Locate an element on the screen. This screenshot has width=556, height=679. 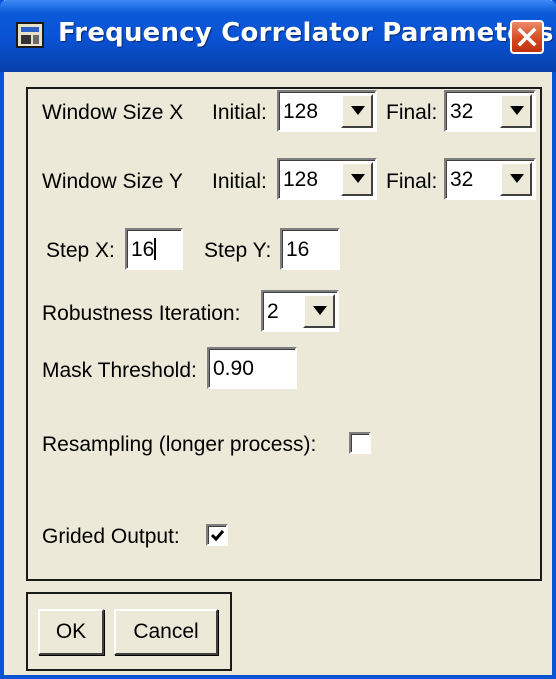
window-size-y-initial-select: 128 is located at coordinates (327, 179).